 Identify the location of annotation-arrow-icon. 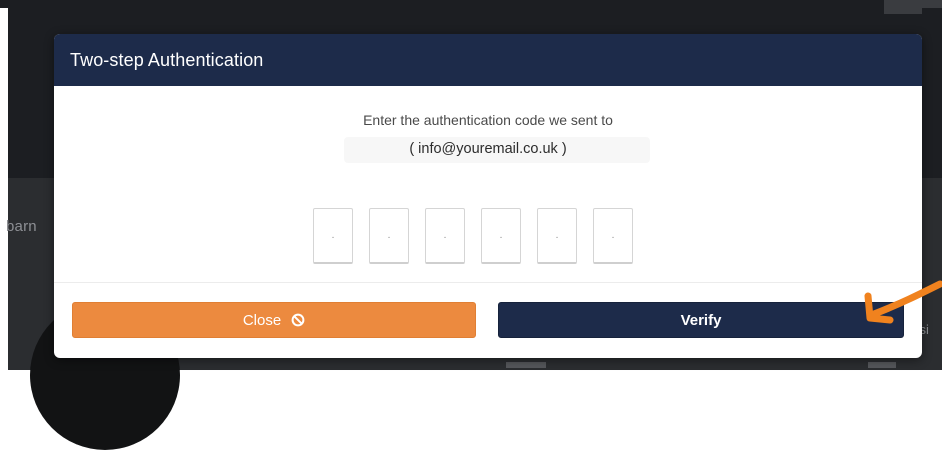
(903, 302).